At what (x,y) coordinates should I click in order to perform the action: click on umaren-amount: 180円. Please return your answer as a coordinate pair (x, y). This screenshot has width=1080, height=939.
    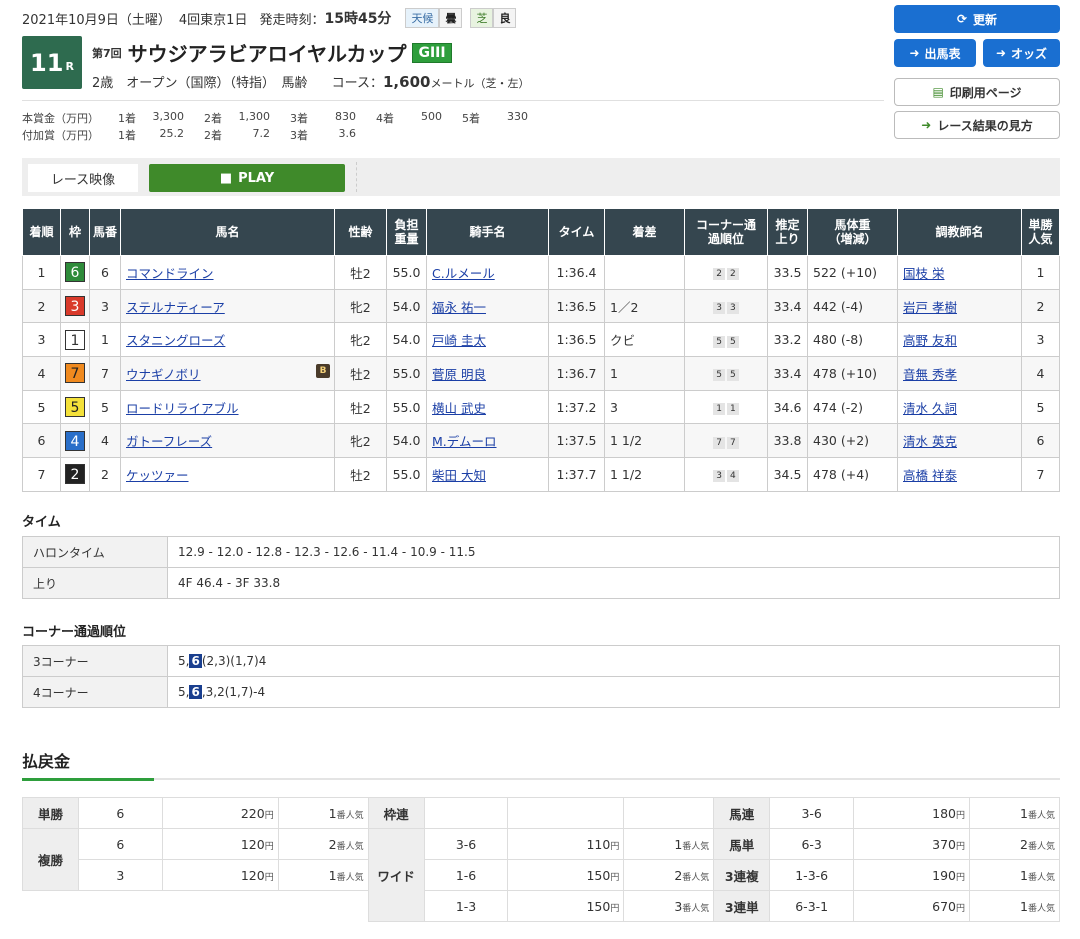
    Looking at the image, I should click on (912, 813).